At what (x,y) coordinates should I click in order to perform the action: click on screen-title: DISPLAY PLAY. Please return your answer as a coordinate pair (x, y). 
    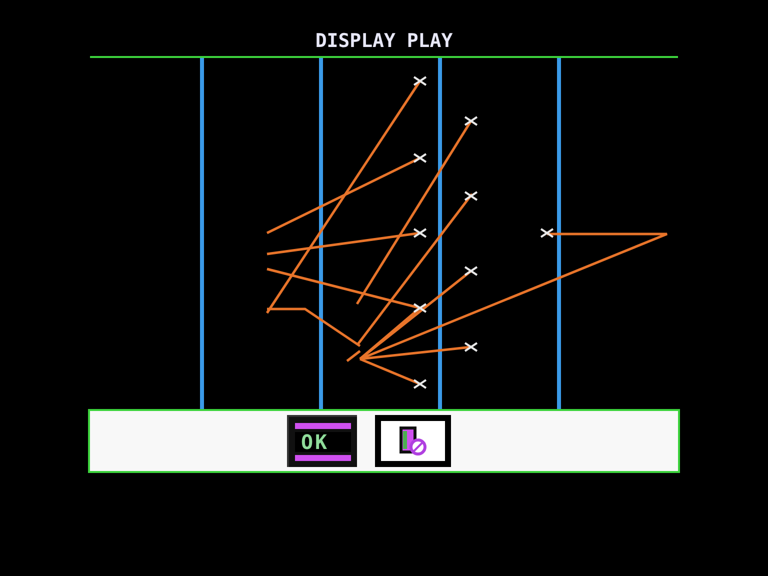
    Looking at the image, I should click on (384, 41).